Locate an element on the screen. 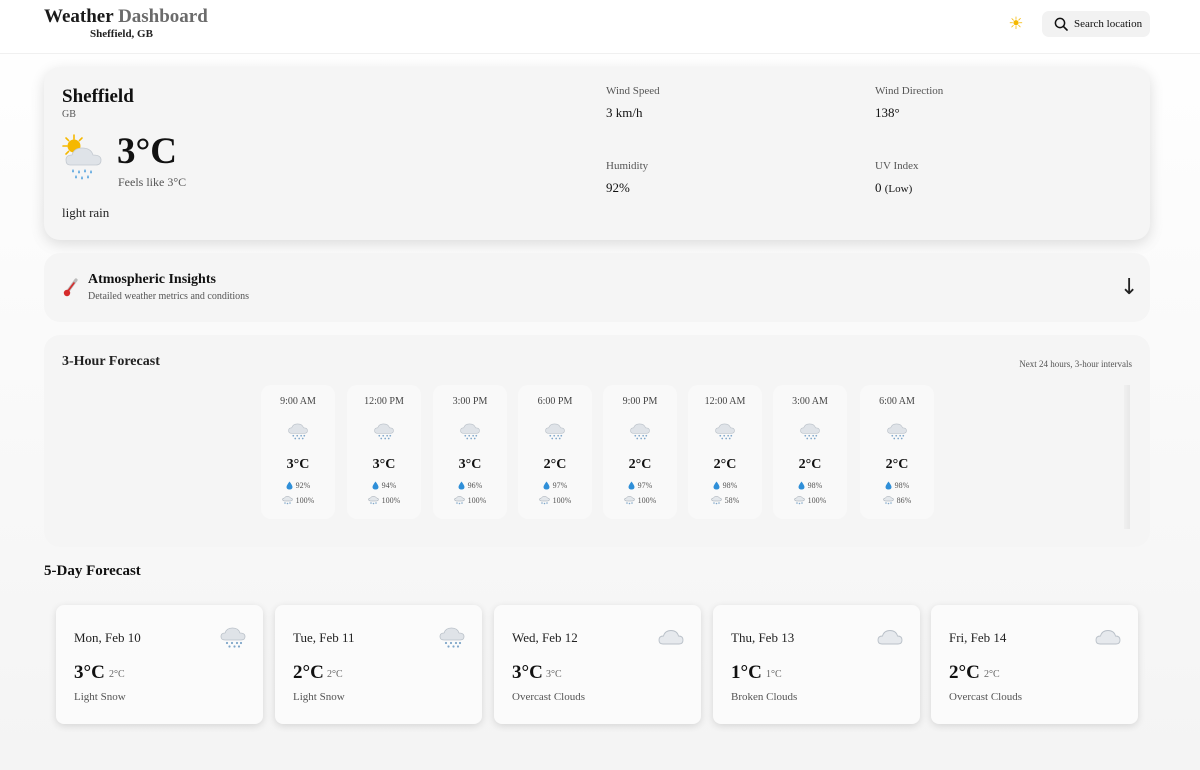 Image resolution: width=1200 pixels, height=770 pixels. uv-index-level: (Low) is located at coordinates (898, 189).